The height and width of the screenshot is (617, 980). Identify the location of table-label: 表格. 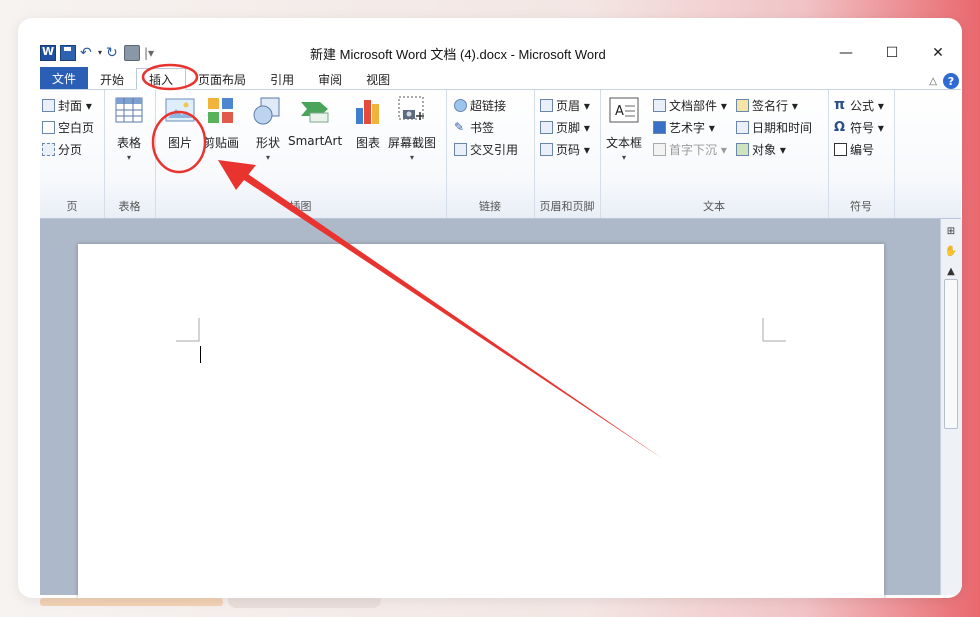
(128, 143).